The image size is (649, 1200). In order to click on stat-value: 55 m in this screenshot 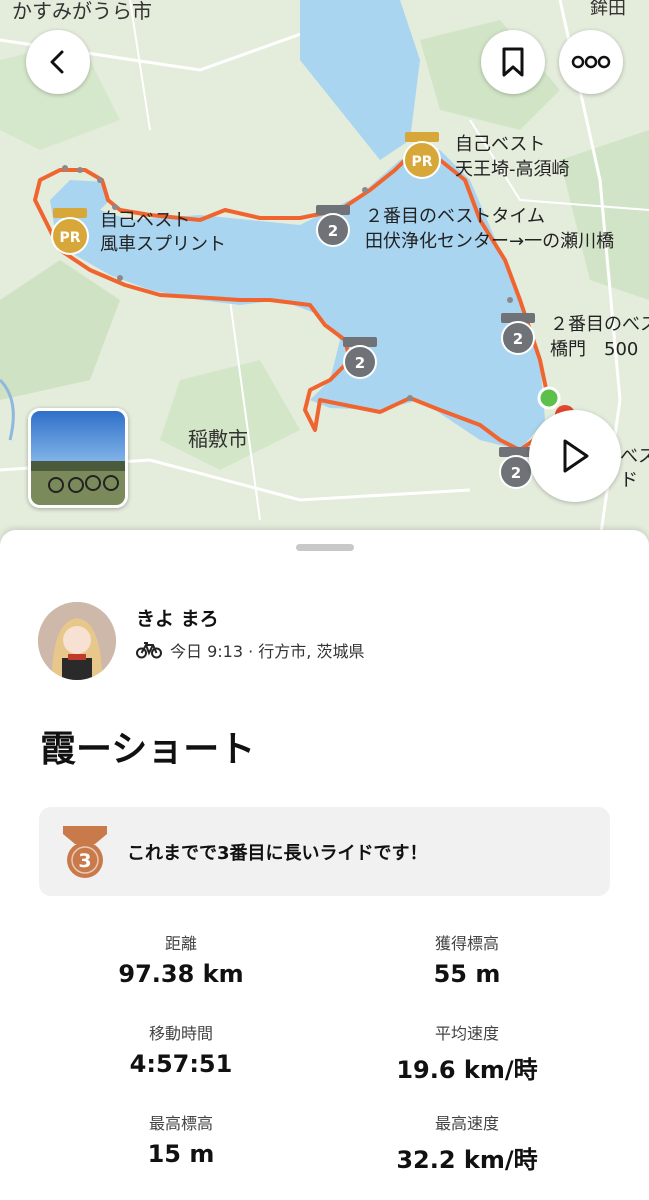, I will do `click(467, 974)`.